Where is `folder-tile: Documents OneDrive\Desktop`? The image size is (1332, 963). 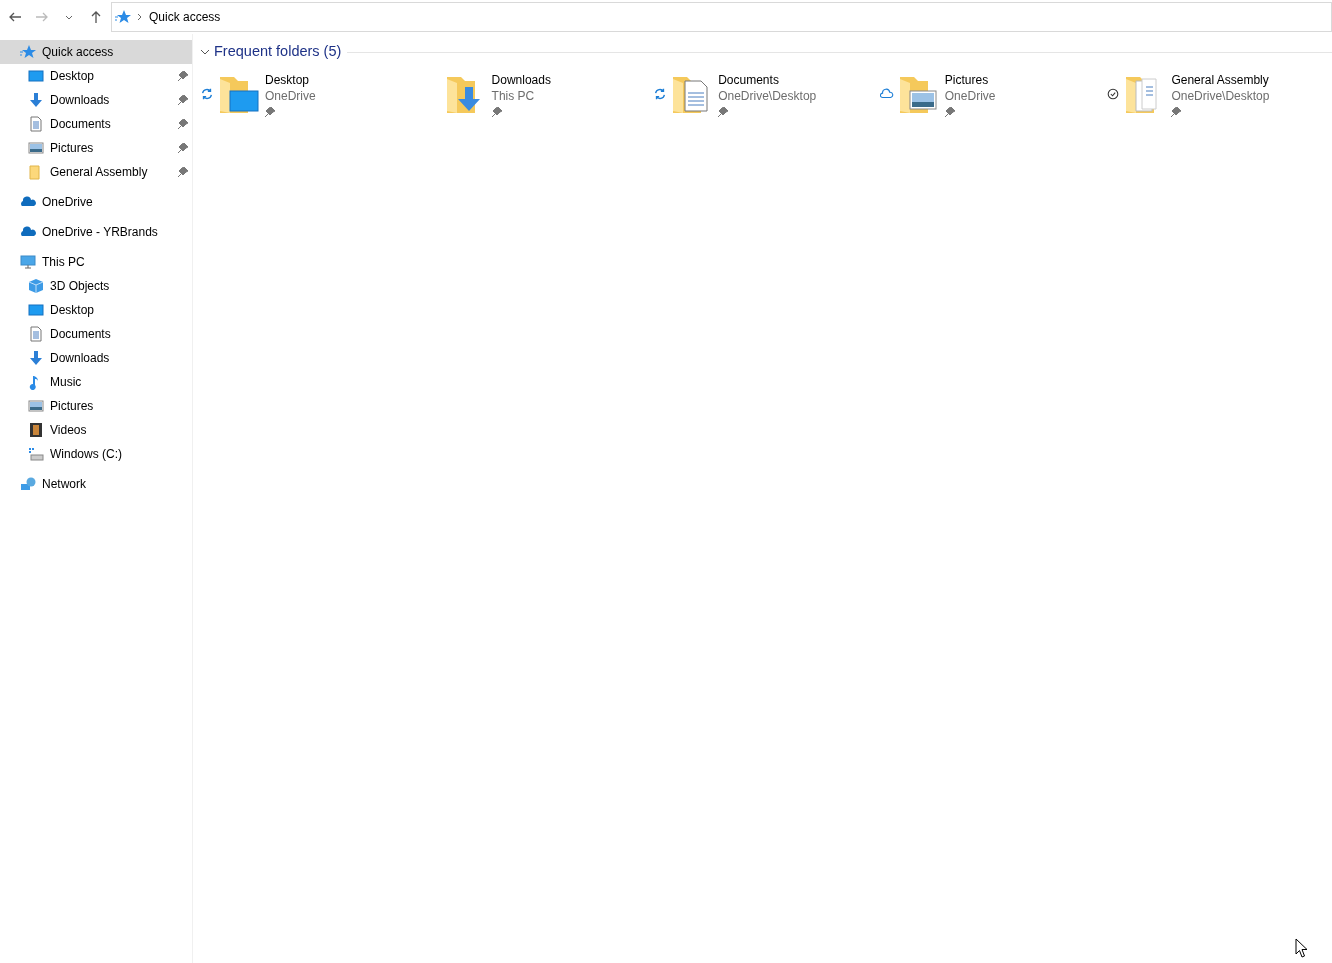
folder-tile: Documents OneDrive\Desktop is located at coordinates (765, 94).